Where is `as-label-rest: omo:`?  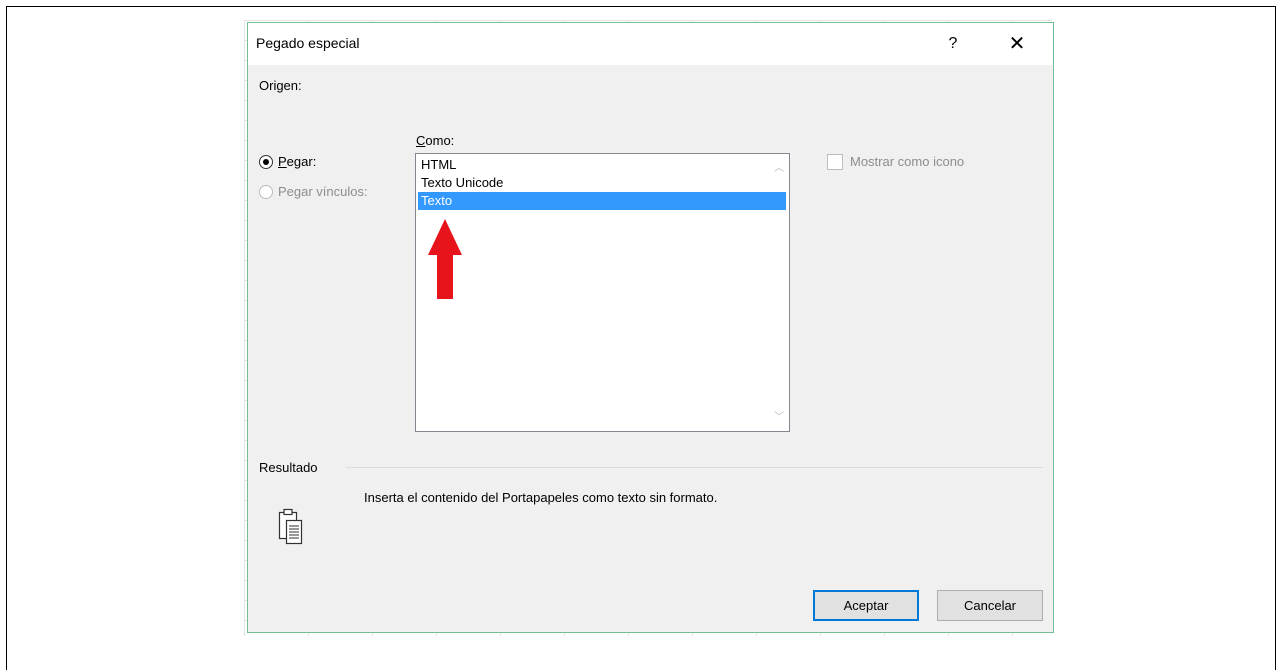
as-label-rest: omo: is located at coordinates (440, 140).